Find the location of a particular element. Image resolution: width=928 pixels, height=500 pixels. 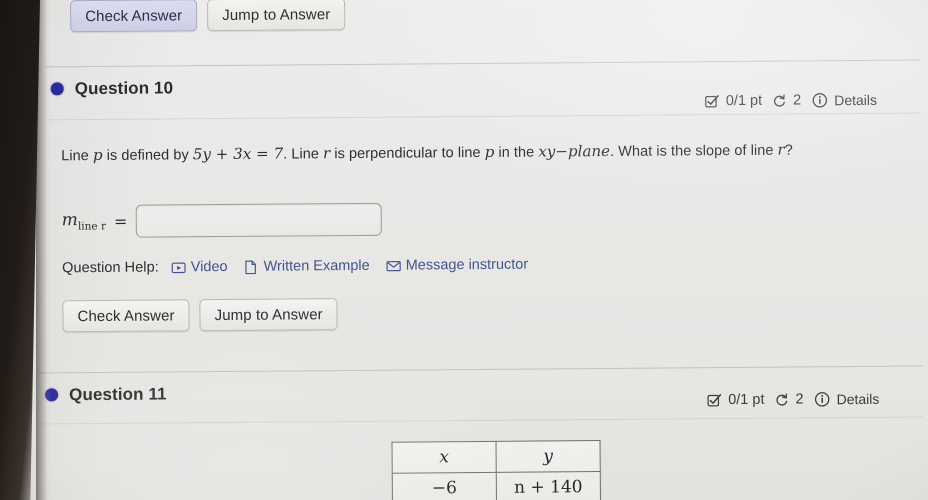

prompt-text-7: ? is located at coordinates (788, 150).